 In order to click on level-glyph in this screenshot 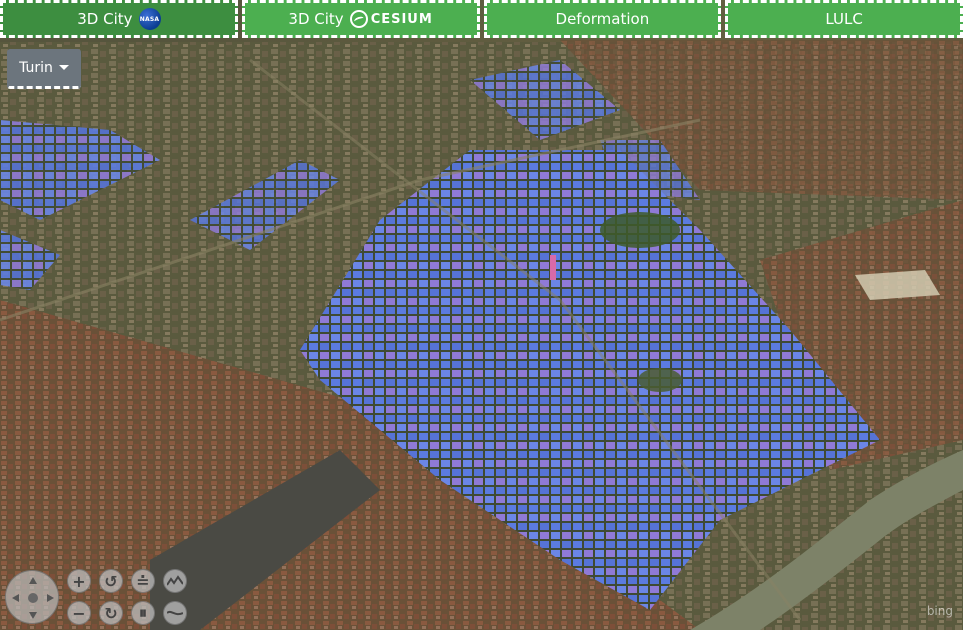, I will do `click(175, 613)`.